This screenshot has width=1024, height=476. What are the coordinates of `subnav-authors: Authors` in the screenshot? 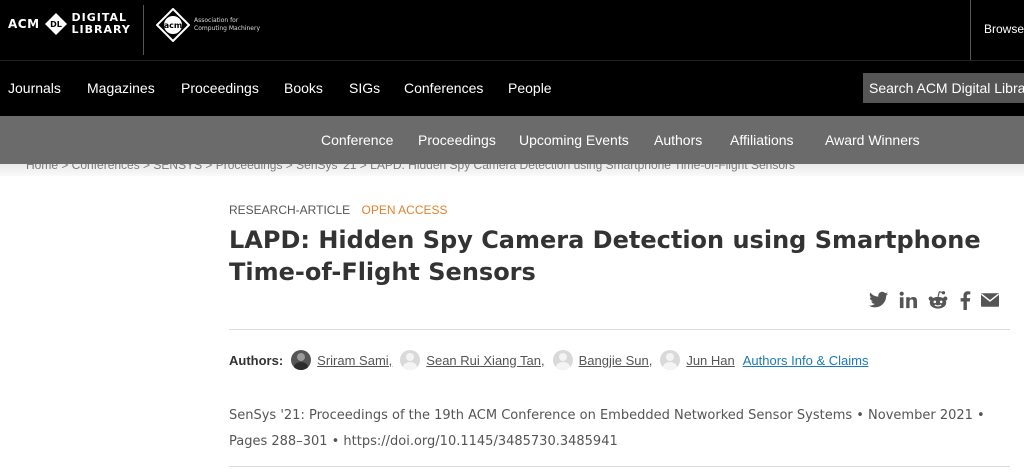 It's located at (678, 140).